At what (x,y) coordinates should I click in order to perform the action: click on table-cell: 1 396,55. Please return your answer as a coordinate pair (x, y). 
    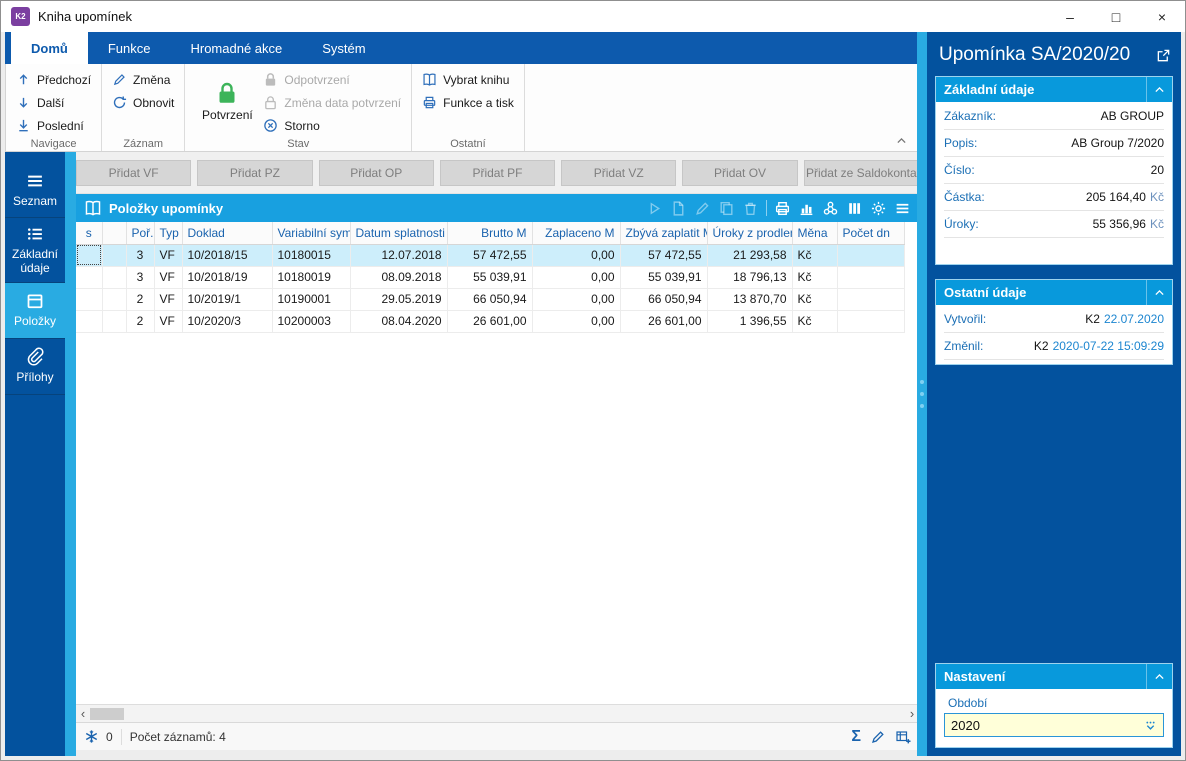
    Looking at the image, I should click on (750, 321).